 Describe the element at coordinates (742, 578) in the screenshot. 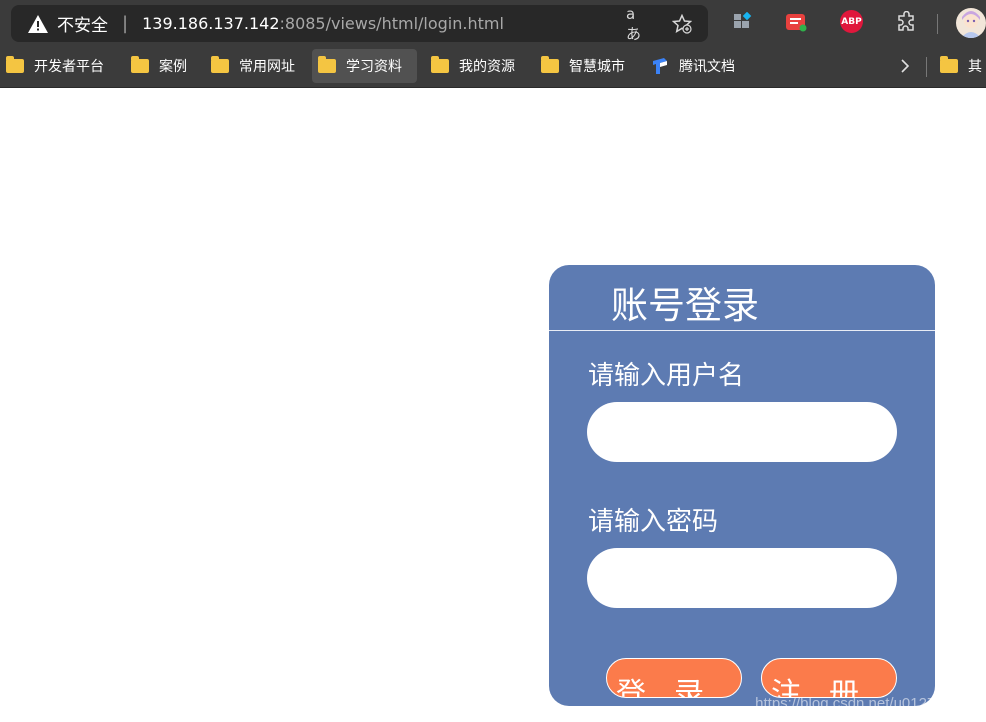

I see `password-input` at that location.